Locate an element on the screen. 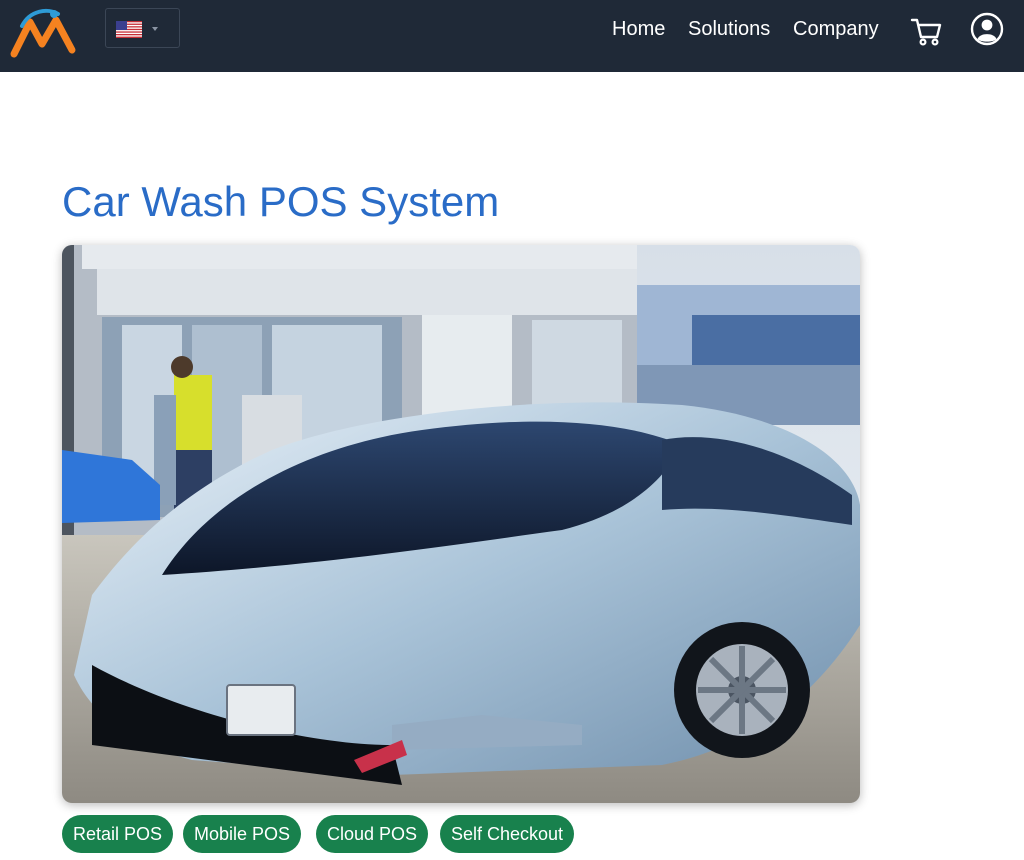  nav-solutions: Solutions is located at coordinates (729, 29).